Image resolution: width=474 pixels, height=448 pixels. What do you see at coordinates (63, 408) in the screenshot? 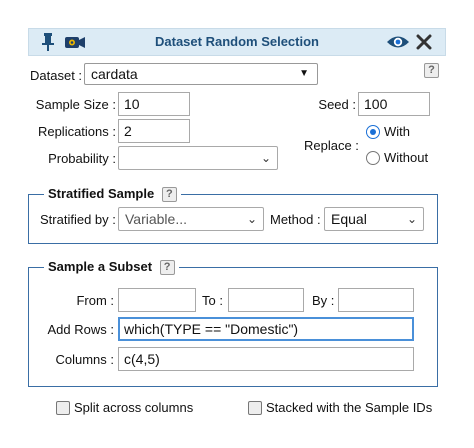
I see `split-checkbox` at bounding box center [63, 408].